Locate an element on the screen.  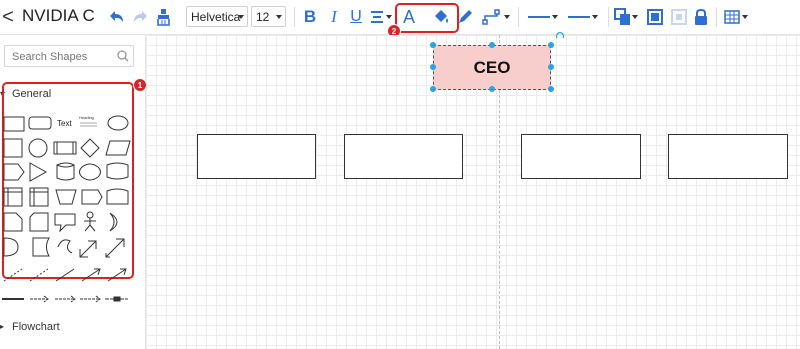
back-button: < is located at coordinates (8, 17).